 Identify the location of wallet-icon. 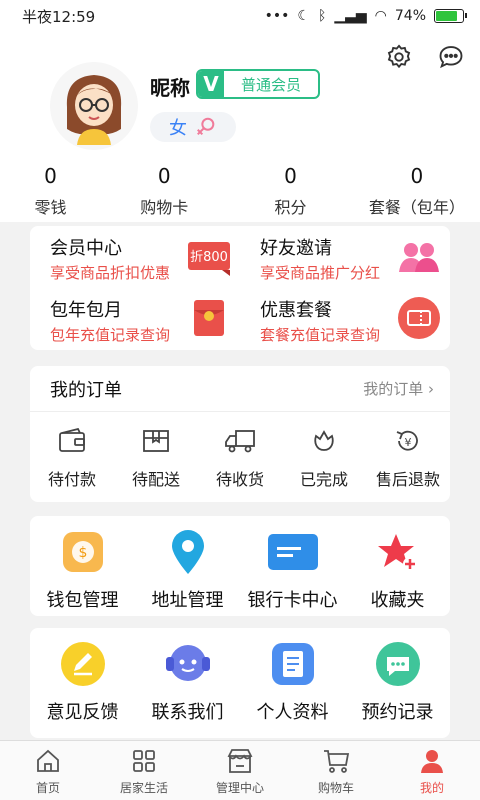
(72, 441).